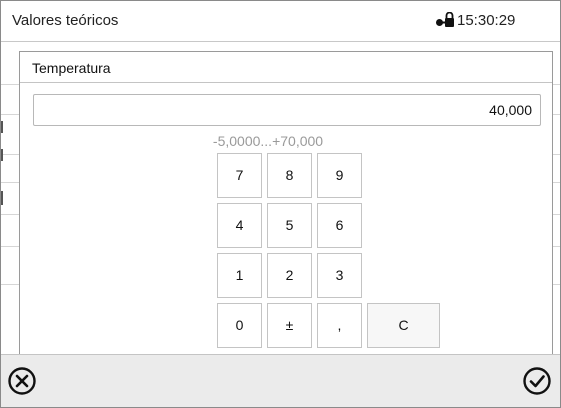 The height and width of the screenshot is (408, 561). I want to click on key-0: 0, so click(239, 325).